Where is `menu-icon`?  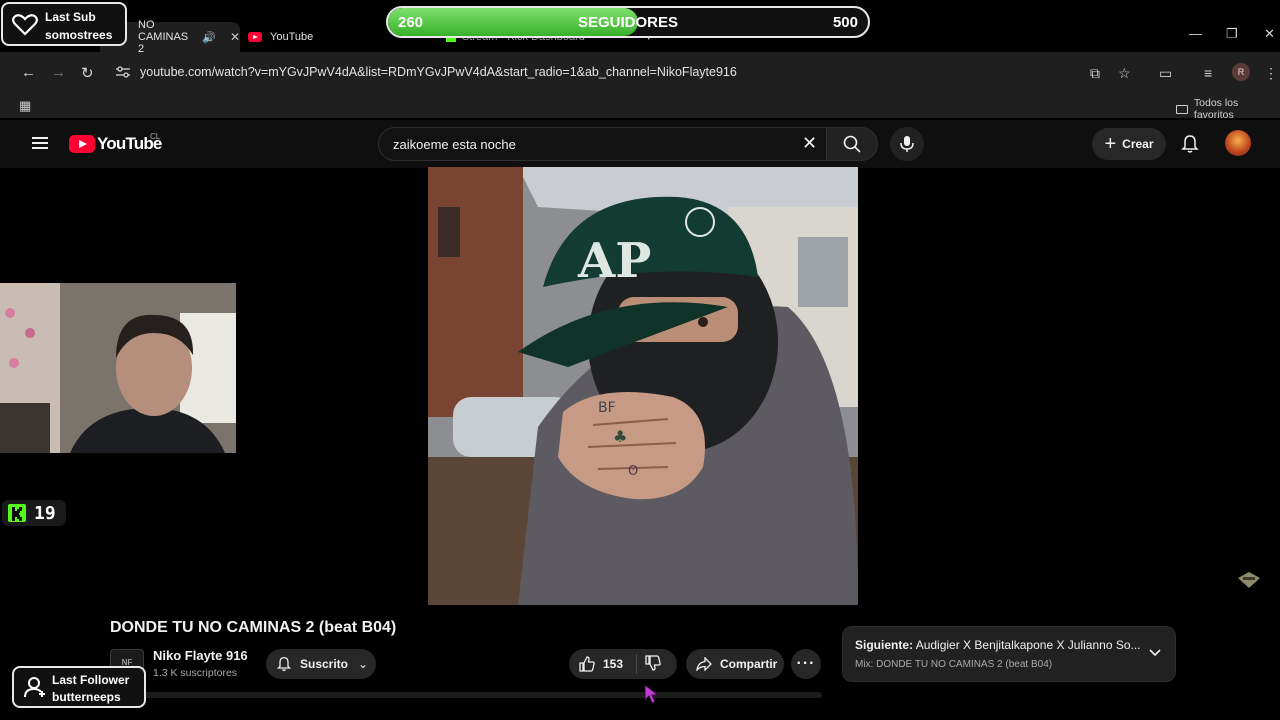 menu-icon is located at coordinates (40, 143).